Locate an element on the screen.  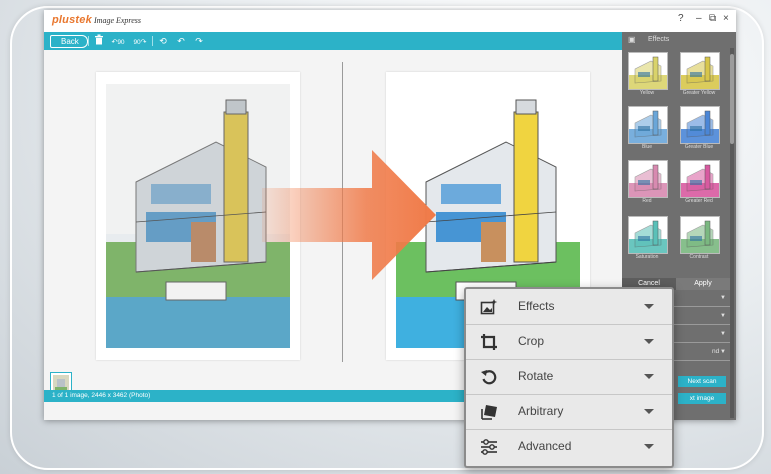
menu-item-label: Advanced is located at coordinates (545, 446).